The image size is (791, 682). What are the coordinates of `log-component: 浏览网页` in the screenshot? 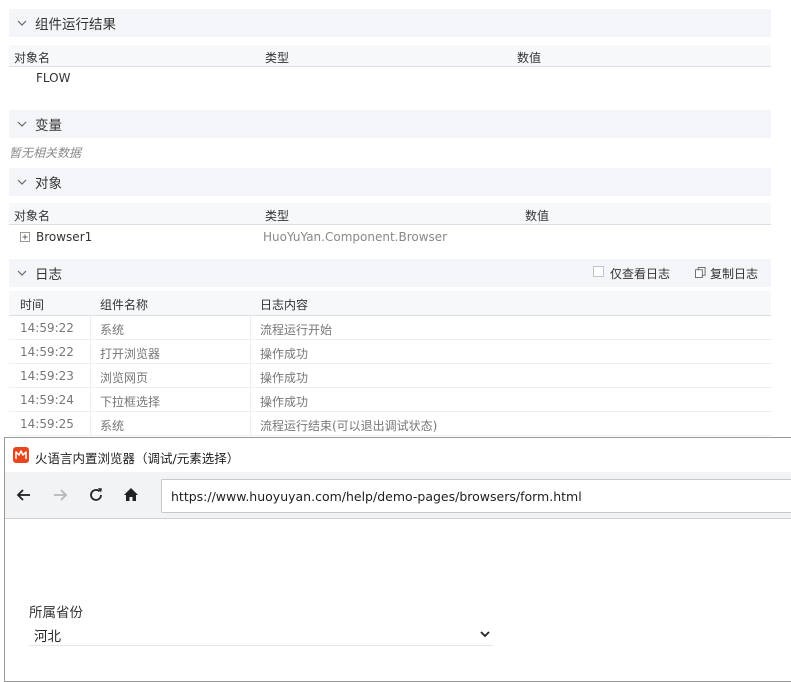 It's located at (124, 378).